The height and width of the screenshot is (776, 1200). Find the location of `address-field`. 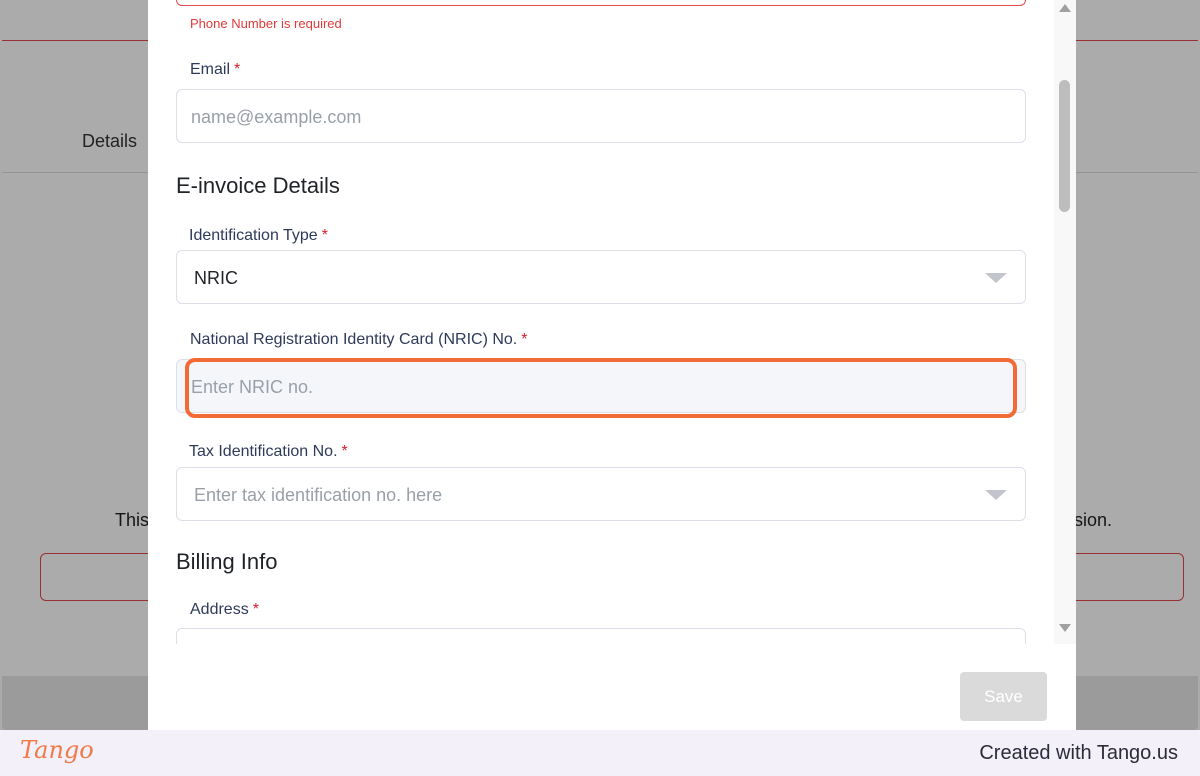

address-field is located at coordinates (601, 636).